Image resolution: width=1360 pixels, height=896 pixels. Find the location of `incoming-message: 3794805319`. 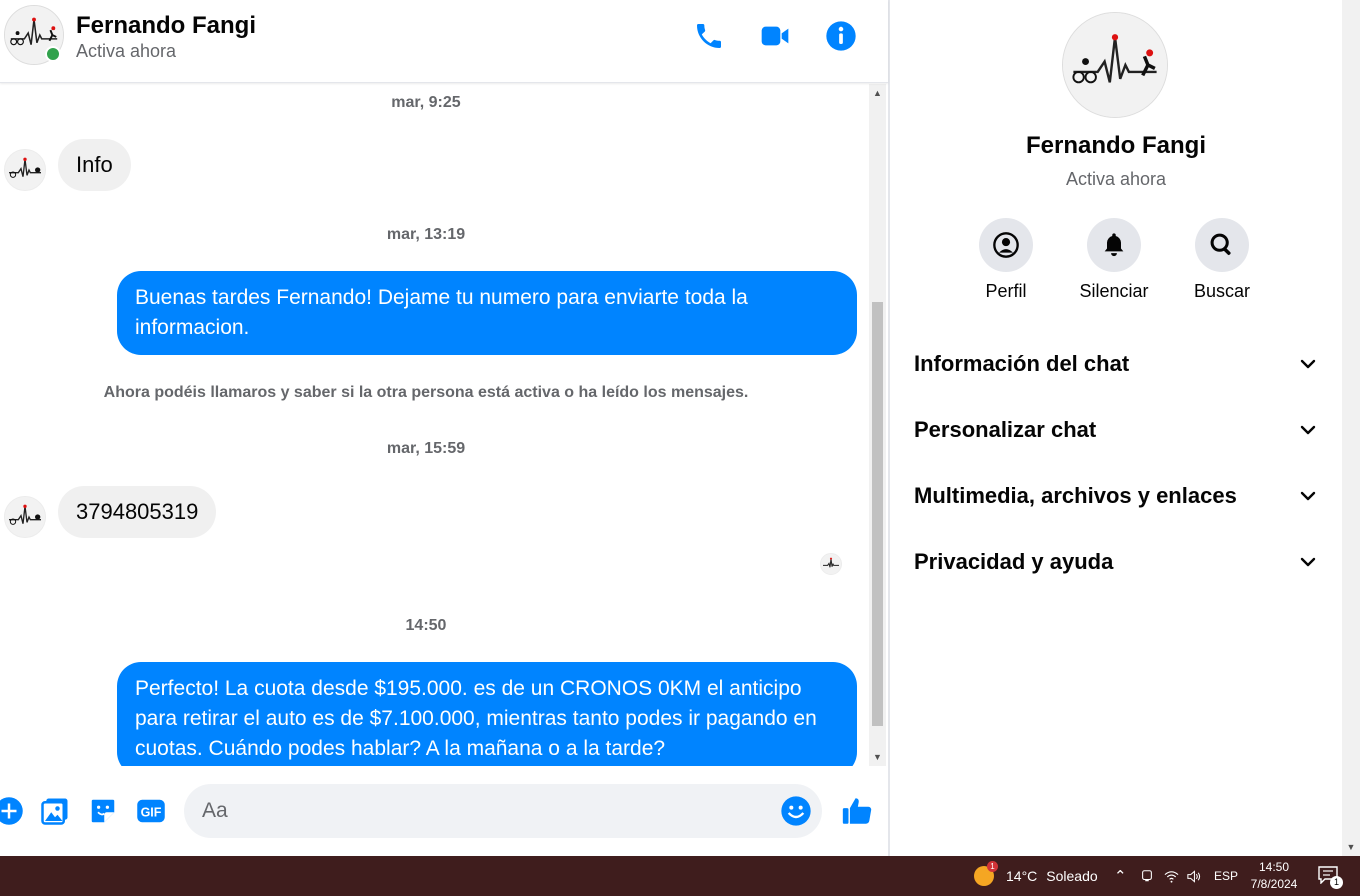

incoming-message: 3794805319 is located at coordinates (137, 512).